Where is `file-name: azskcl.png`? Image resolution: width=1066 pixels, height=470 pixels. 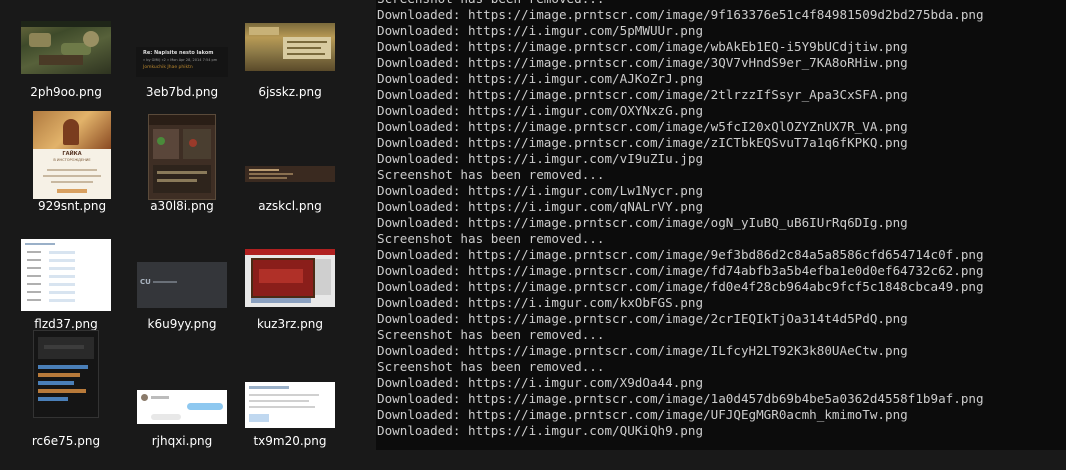 file-name: azskcl.png is located at coordinates (290, 206).